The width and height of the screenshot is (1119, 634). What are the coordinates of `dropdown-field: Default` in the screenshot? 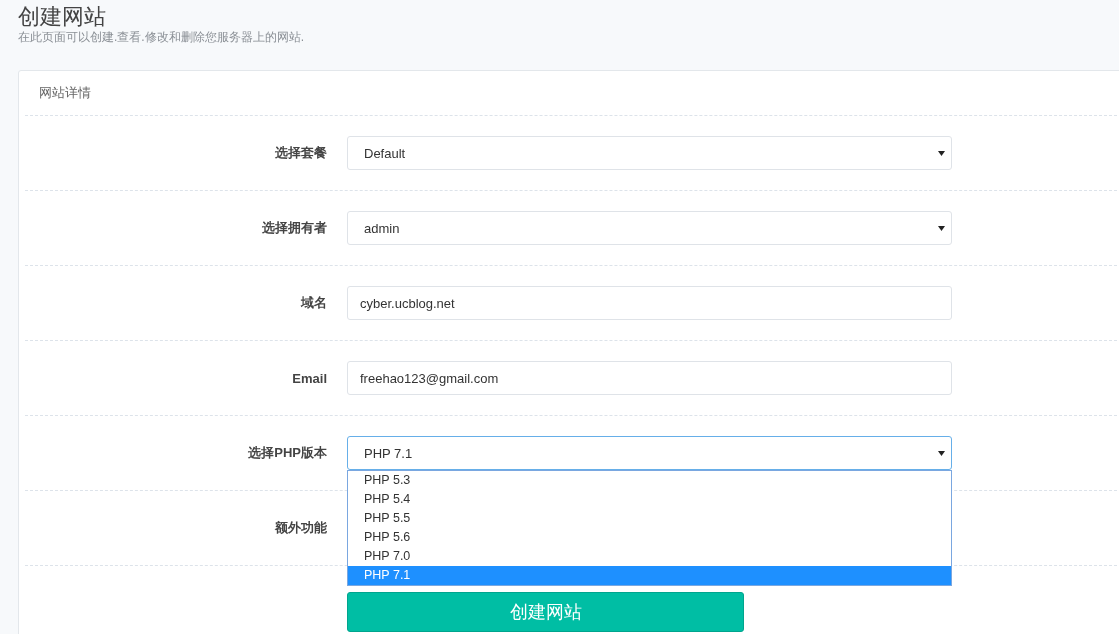 It's located at (649, 153).